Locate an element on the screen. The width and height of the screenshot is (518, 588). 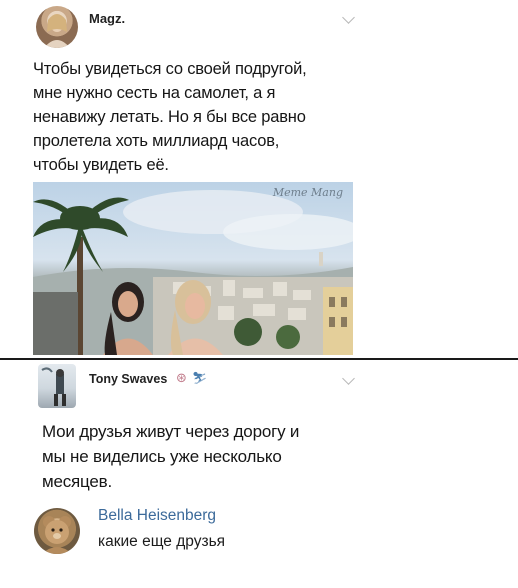
comment-author-name: Bella Heisenberg is located at coordinates (157, 516).